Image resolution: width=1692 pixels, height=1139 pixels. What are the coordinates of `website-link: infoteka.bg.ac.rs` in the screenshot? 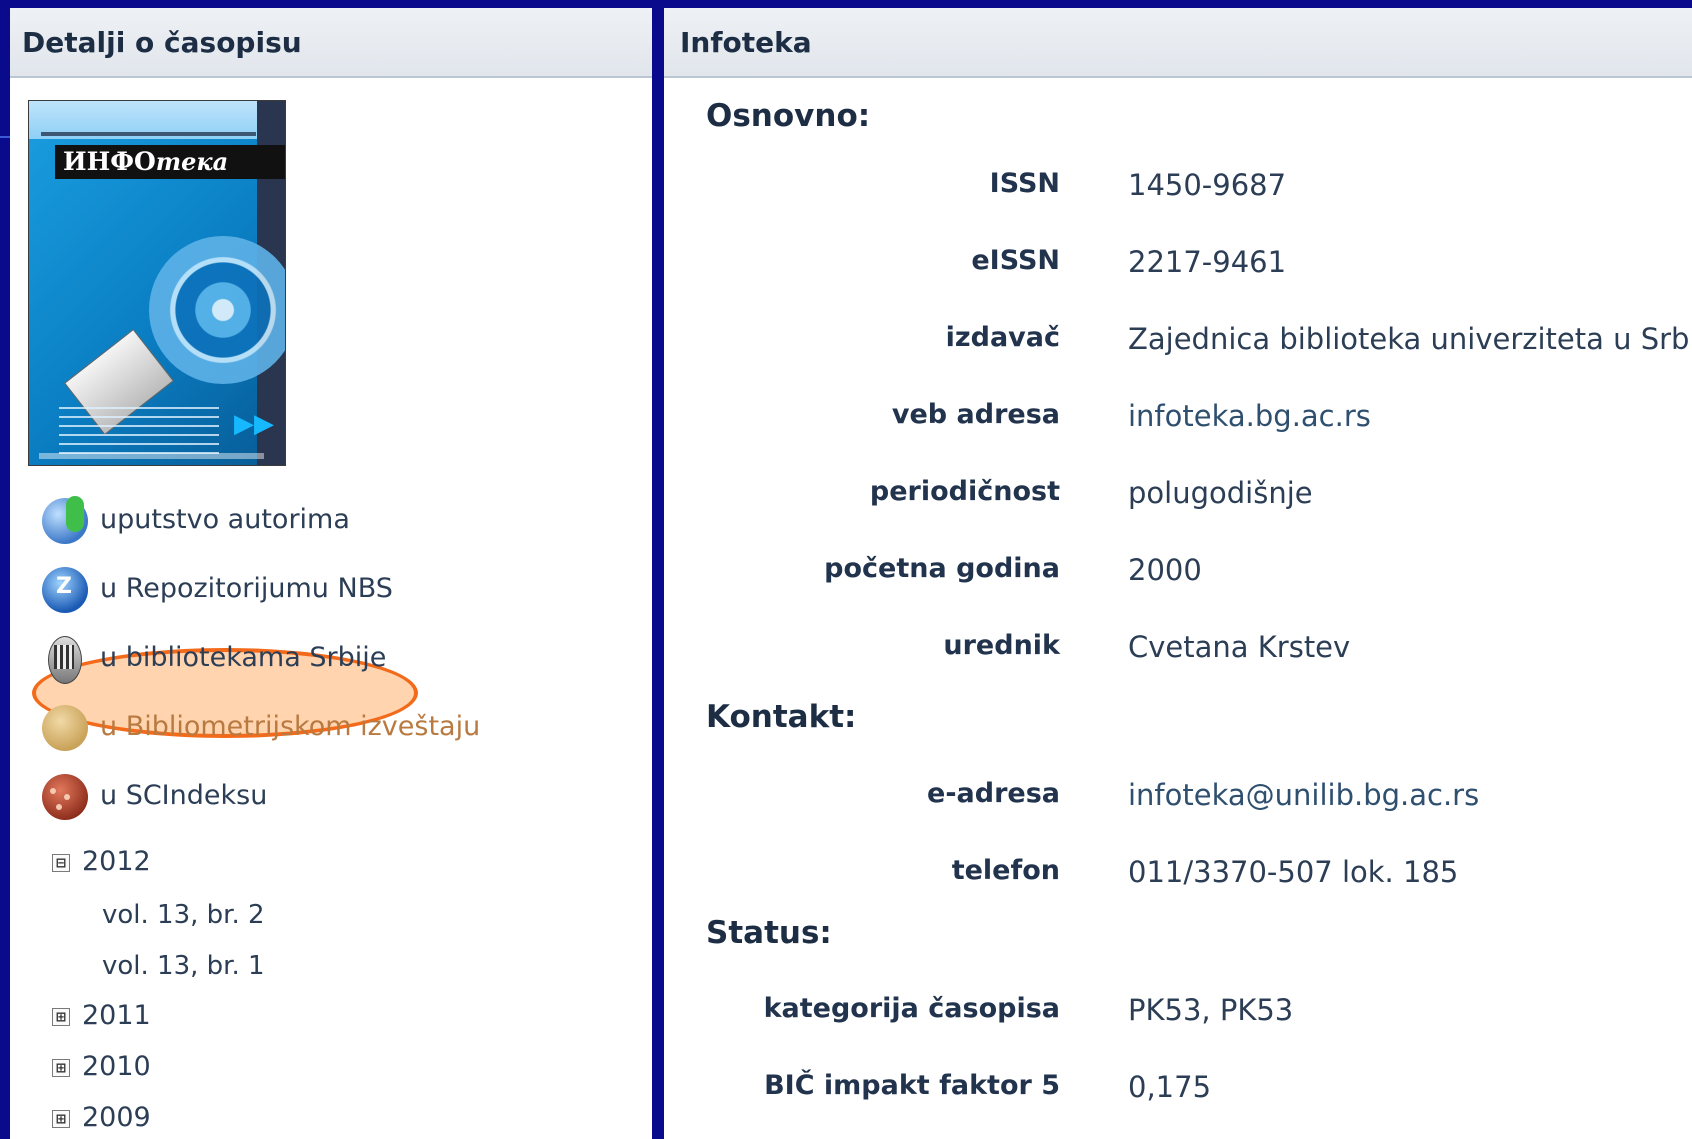 It's located at (1249, 416).